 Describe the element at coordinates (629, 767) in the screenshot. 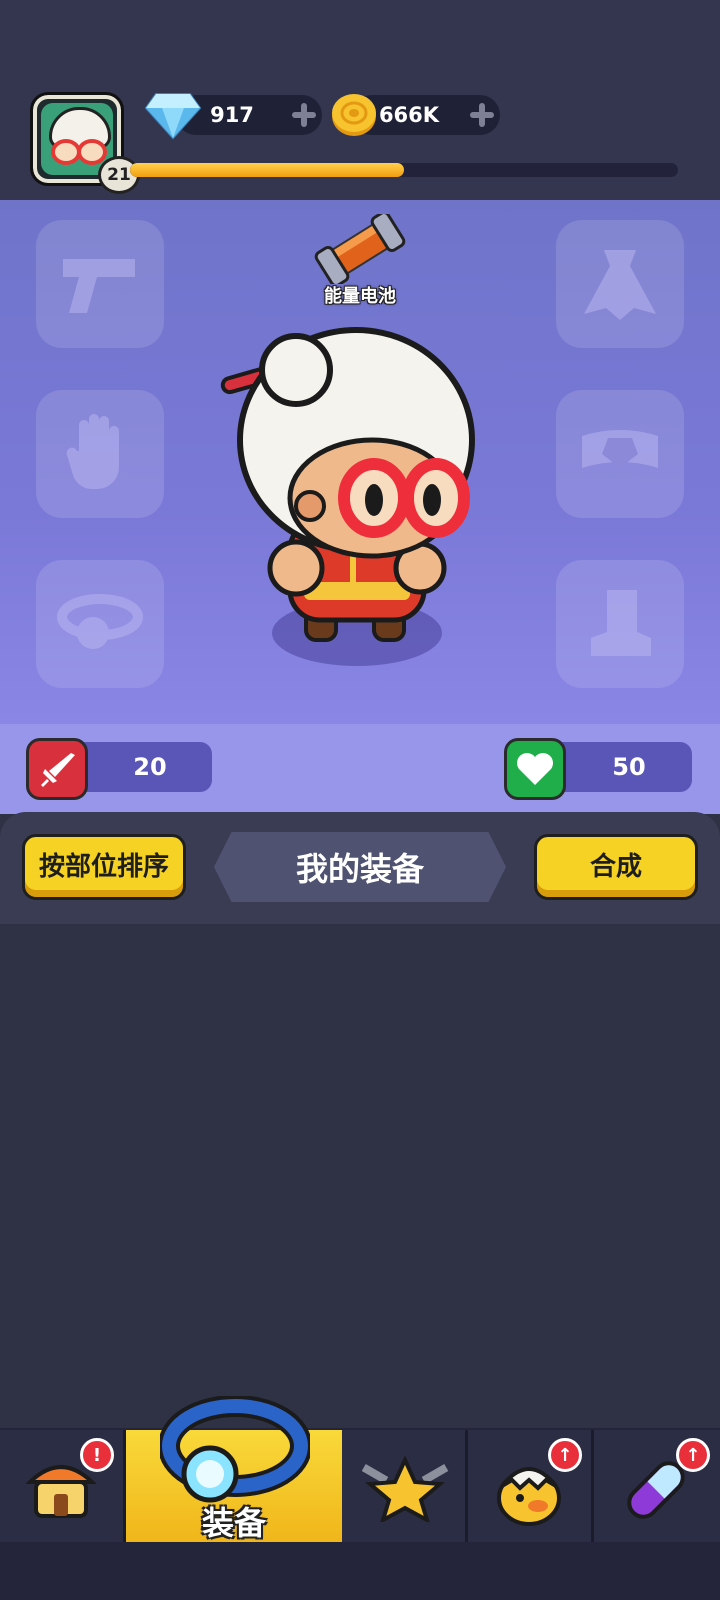

I see `health-value: 50` at that location.